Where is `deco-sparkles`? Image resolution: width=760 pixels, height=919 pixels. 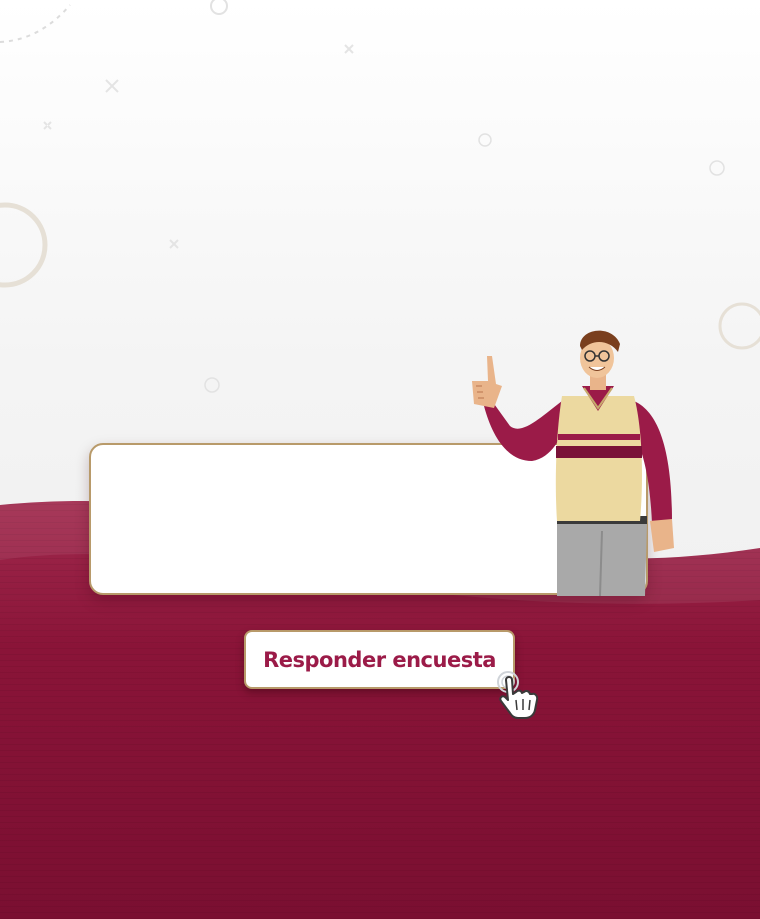
deco-sparkles is located at coordinates (198, 146).